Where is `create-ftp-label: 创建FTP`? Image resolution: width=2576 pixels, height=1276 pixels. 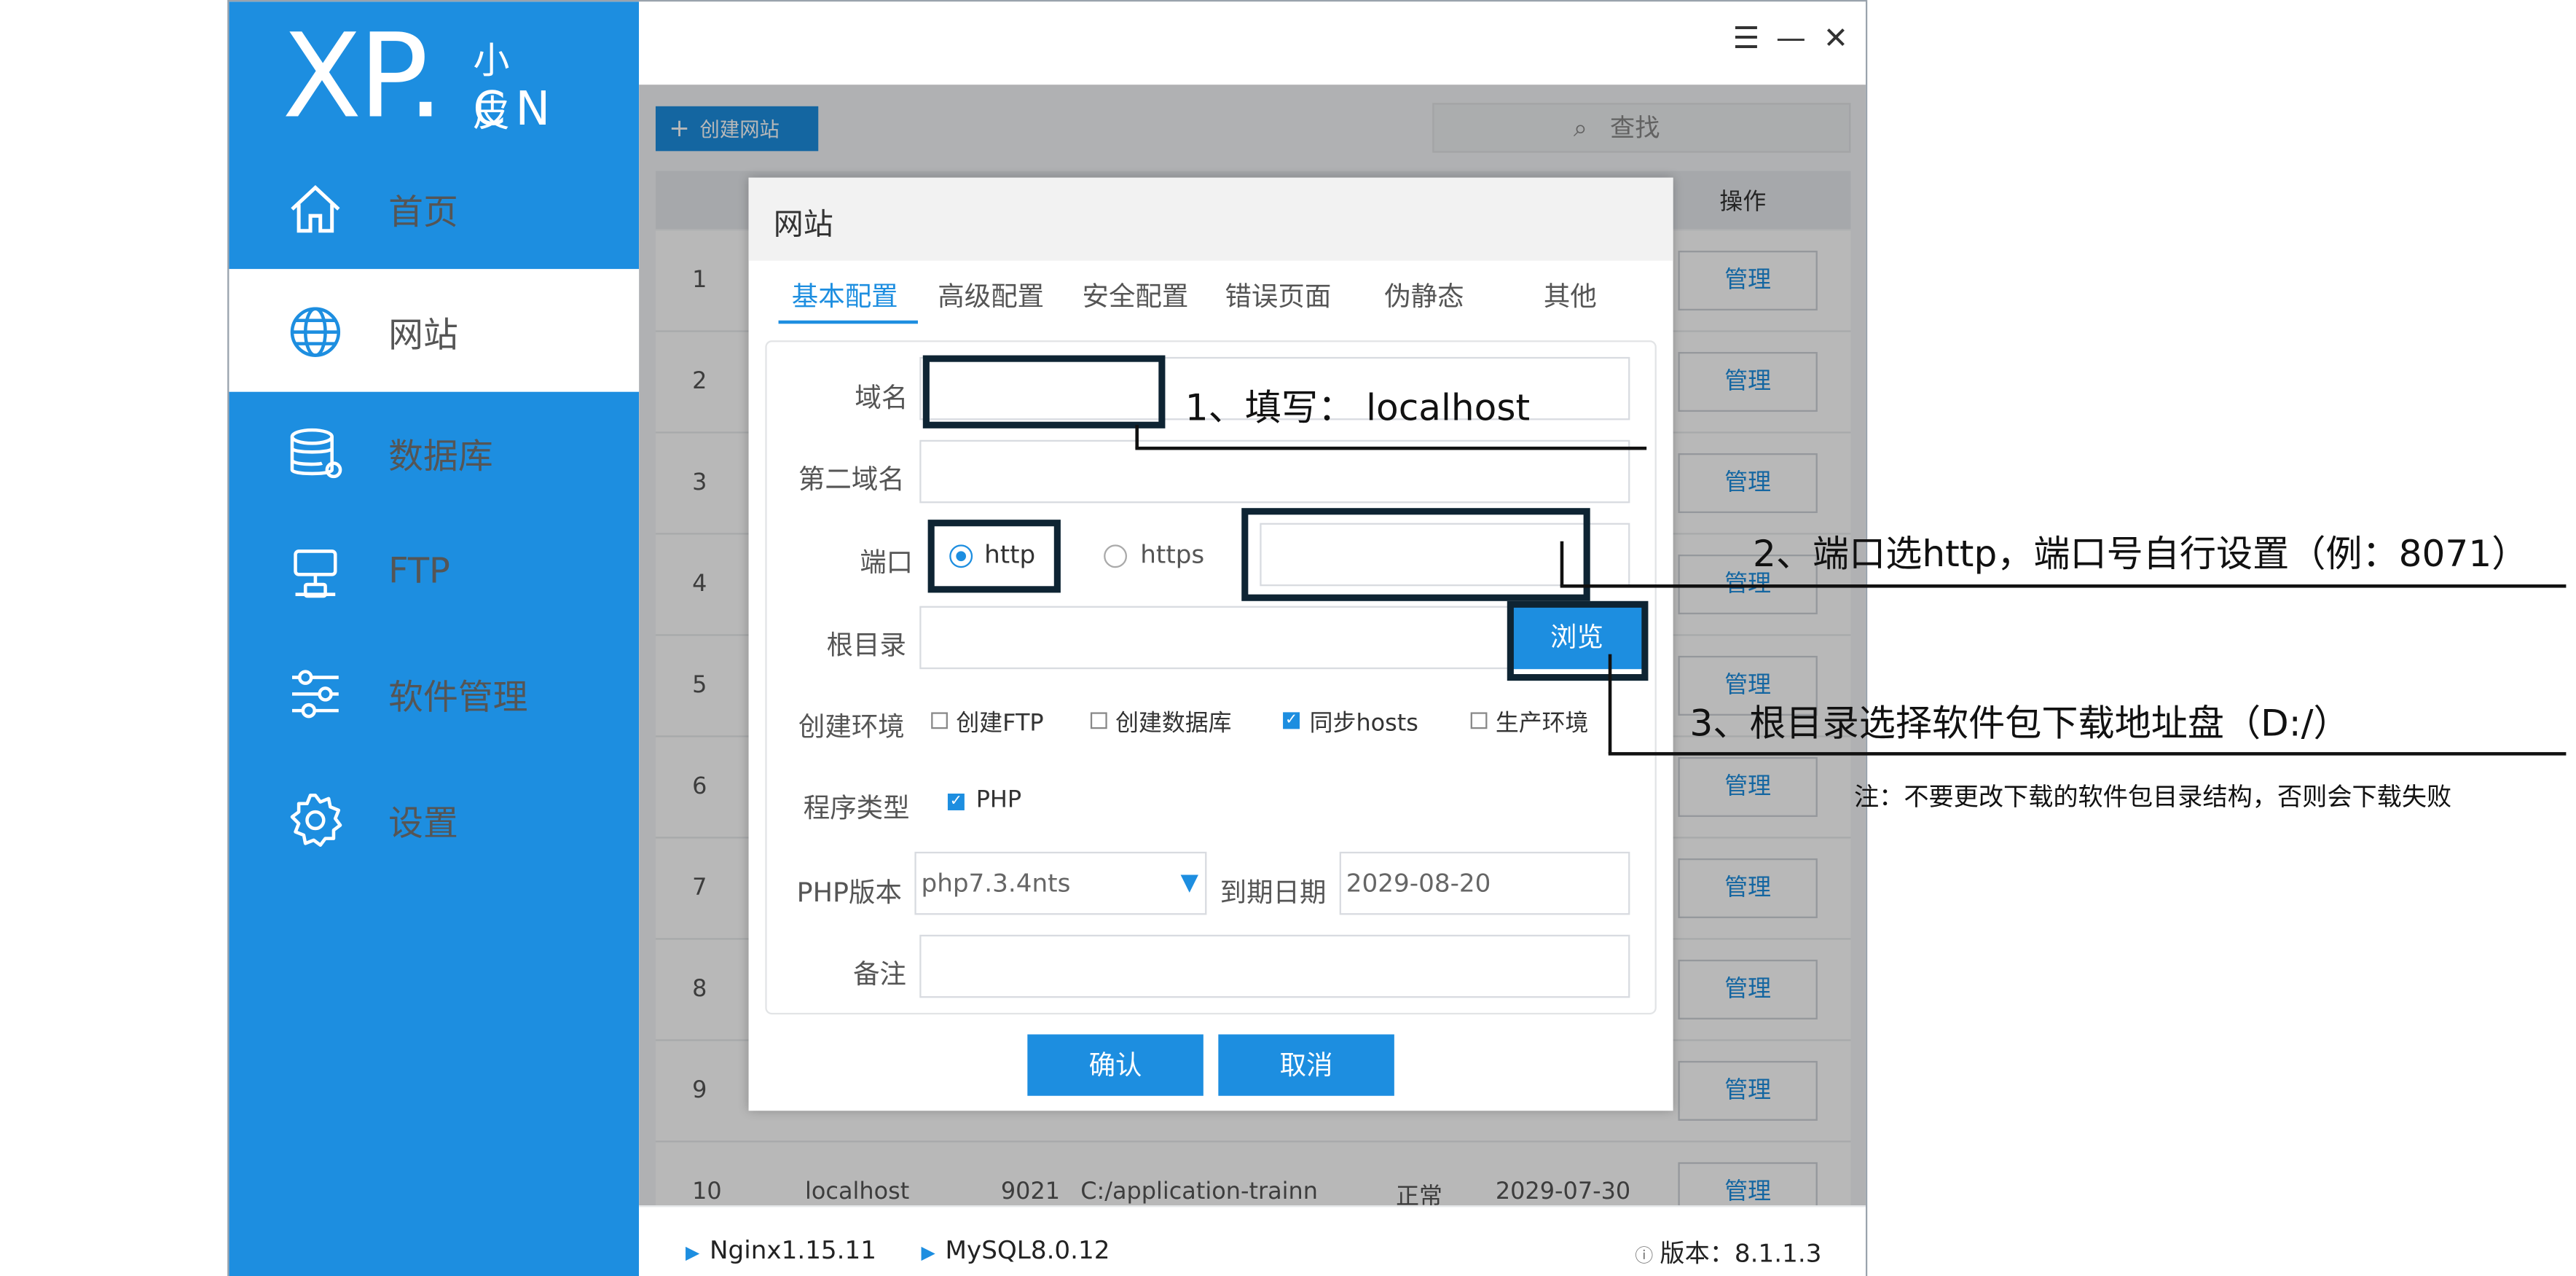
create-ftp-label: 创建FTP is located at coordinates (1000, 724).